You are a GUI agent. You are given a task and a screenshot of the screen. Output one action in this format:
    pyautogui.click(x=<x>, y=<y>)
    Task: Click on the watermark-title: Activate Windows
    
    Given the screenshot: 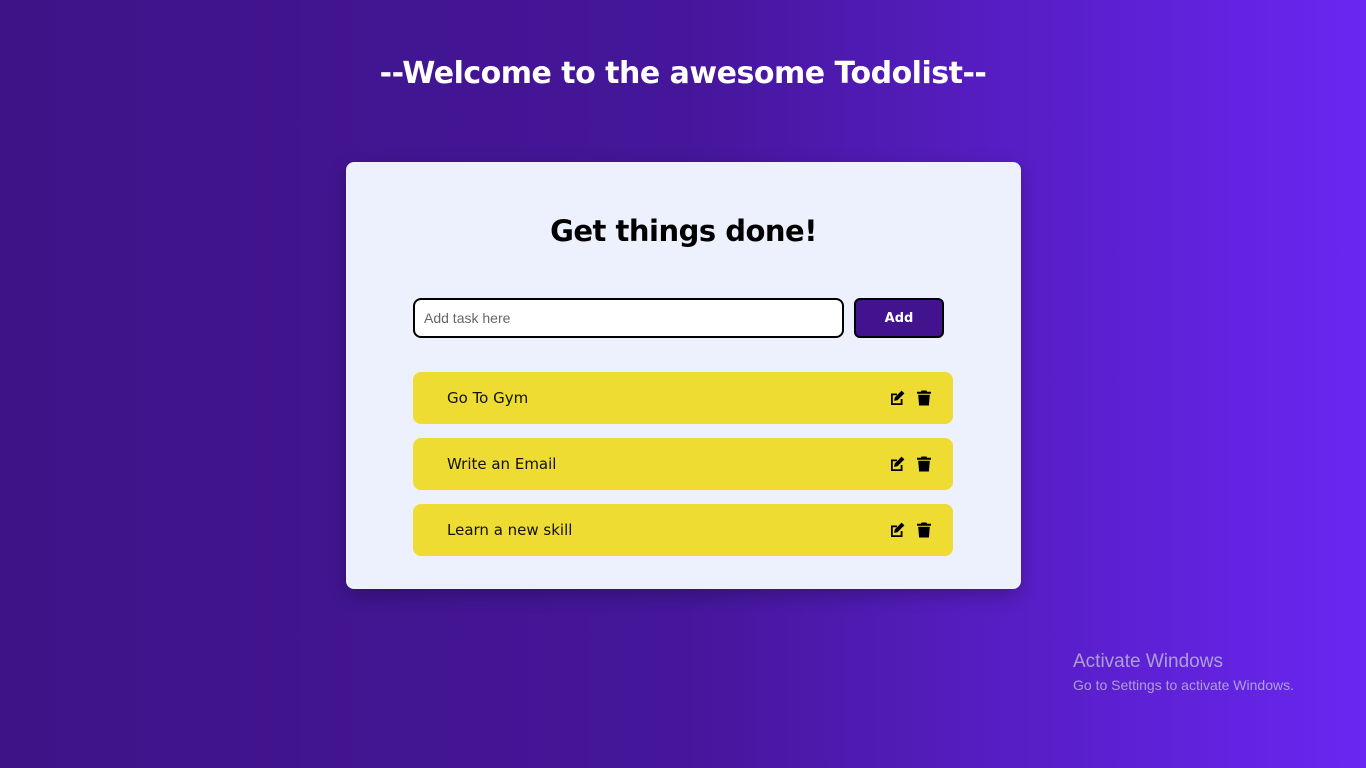 What is the action you would take?
    pyautogui.click(x=1148, y=661)
    